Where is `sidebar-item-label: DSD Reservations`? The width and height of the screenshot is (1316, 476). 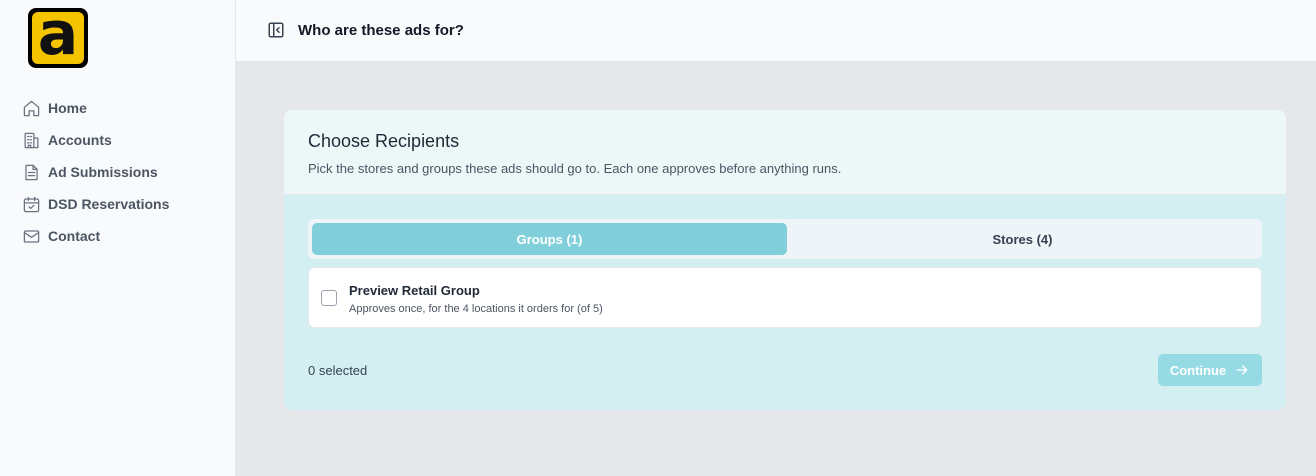 sidebar-item-label: DSD Reservations is located at coordinates (109, 204).